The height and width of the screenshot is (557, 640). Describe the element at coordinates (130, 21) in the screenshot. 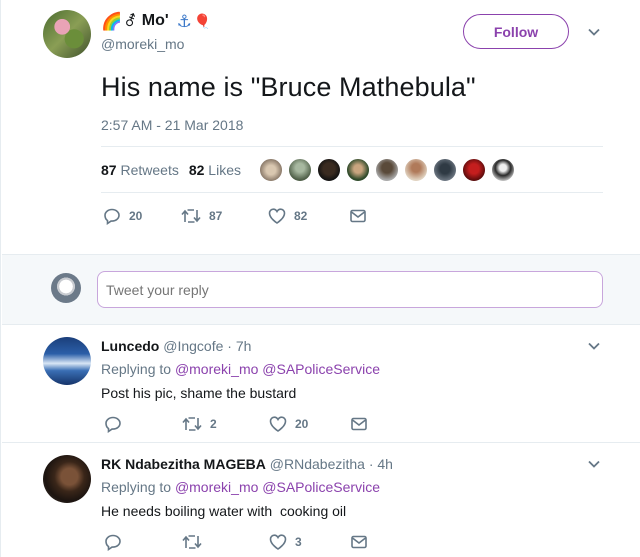

I see `gender-symbol-emoji: ⚦` at that location.